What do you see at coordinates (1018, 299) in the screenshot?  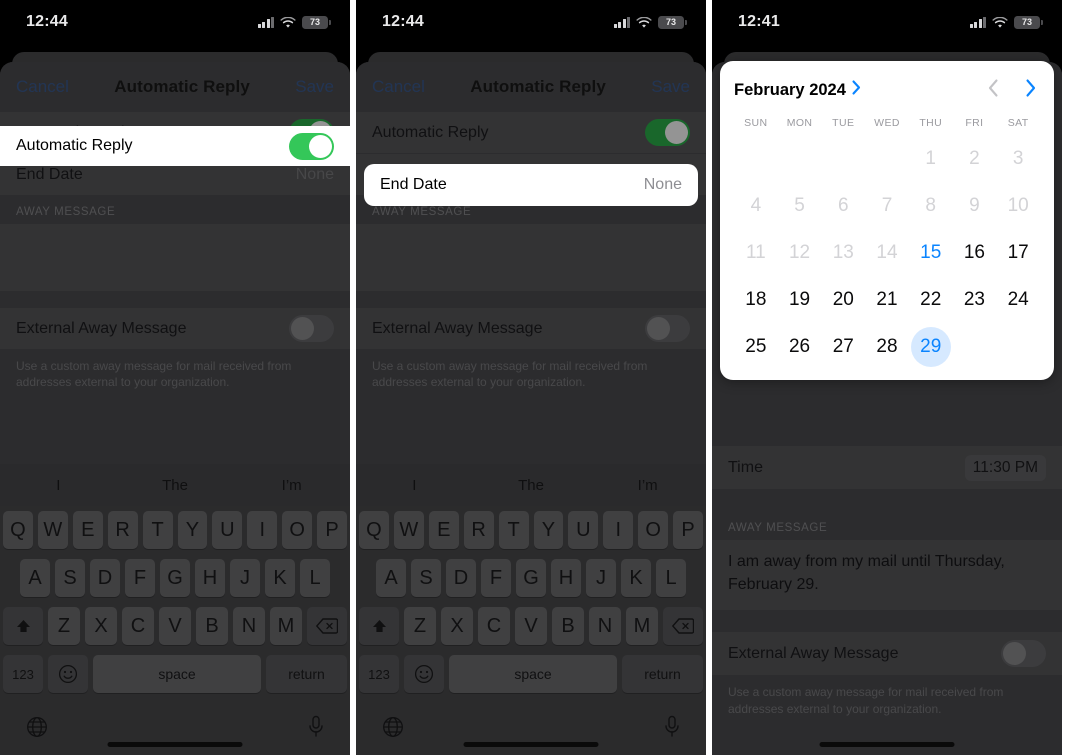 I see `calendar-day-24: 24` at bounding box center [1018, 299].